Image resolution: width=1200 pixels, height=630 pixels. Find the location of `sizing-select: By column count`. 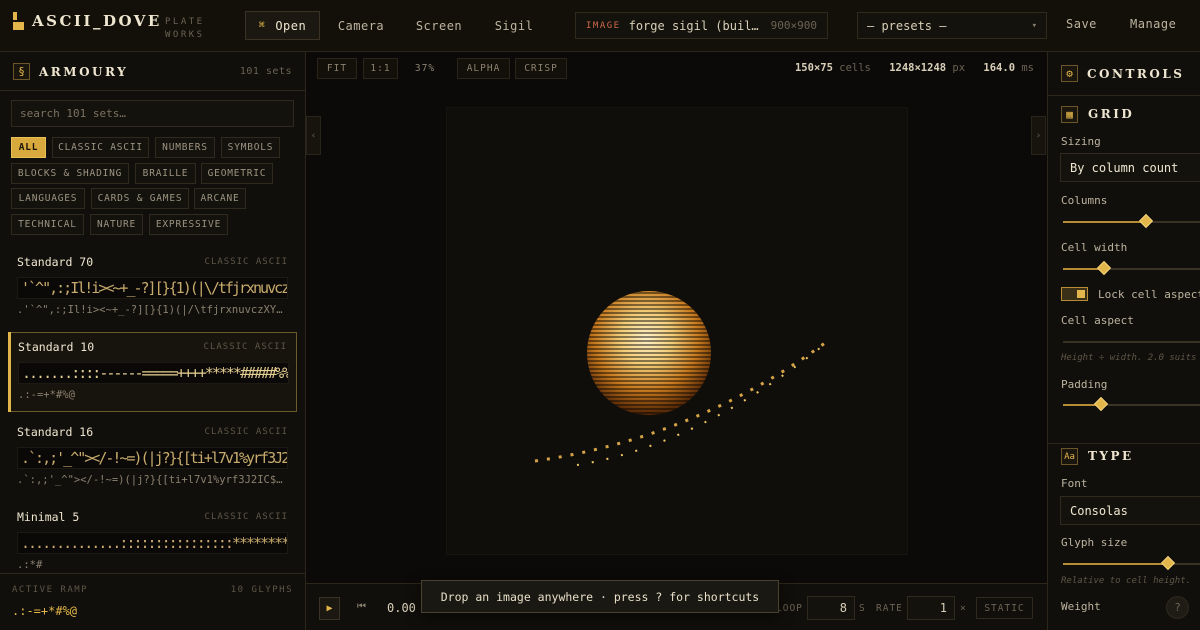

sizing-select: By column count is located at coordinates (1130, 167).